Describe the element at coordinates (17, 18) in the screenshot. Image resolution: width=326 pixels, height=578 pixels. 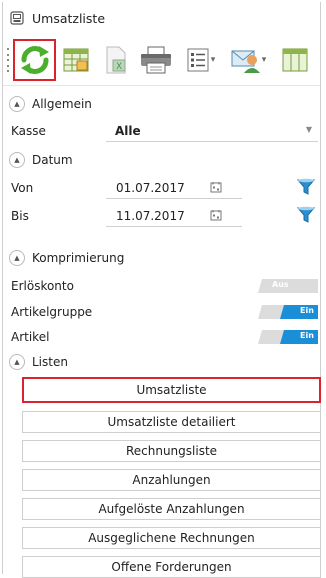
I see `cash-register-icon` at that location.